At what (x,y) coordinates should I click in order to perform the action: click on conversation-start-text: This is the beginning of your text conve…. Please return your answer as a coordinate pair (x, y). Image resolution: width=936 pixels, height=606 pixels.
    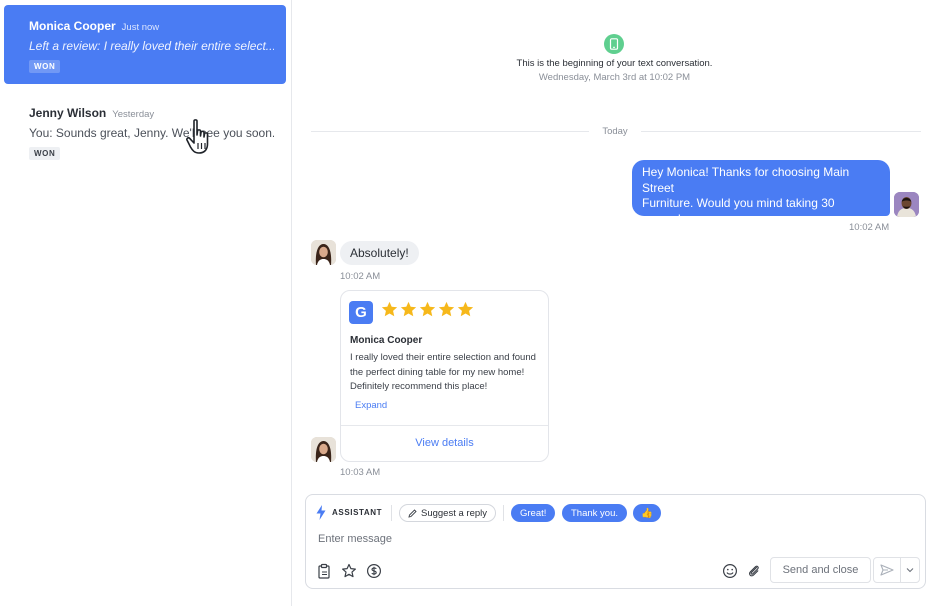
    Looking at the image, I should click on (614, 63).